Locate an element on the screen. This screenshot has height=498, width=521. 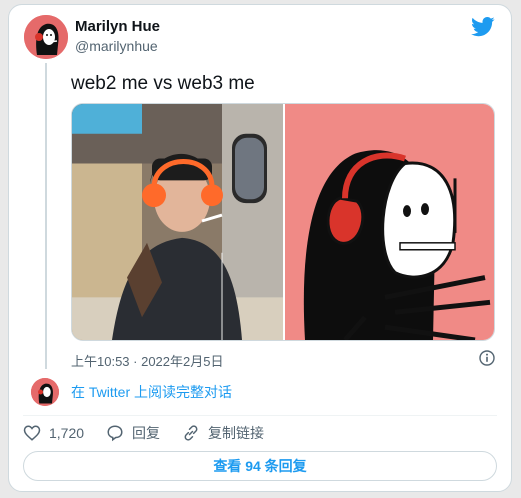
read-conversation-link: 在 Twitter 上阅读完整对话 is located at coordinates (151, 392).